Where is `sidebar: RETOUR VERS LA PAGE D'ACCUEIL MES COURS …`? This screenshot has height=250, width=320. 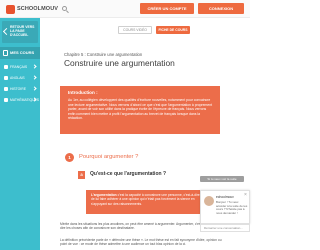 sidebar: RETOUR VERS LA PAGE D'ACCUEIL MES COURS … is located at coordinates (20, 134).